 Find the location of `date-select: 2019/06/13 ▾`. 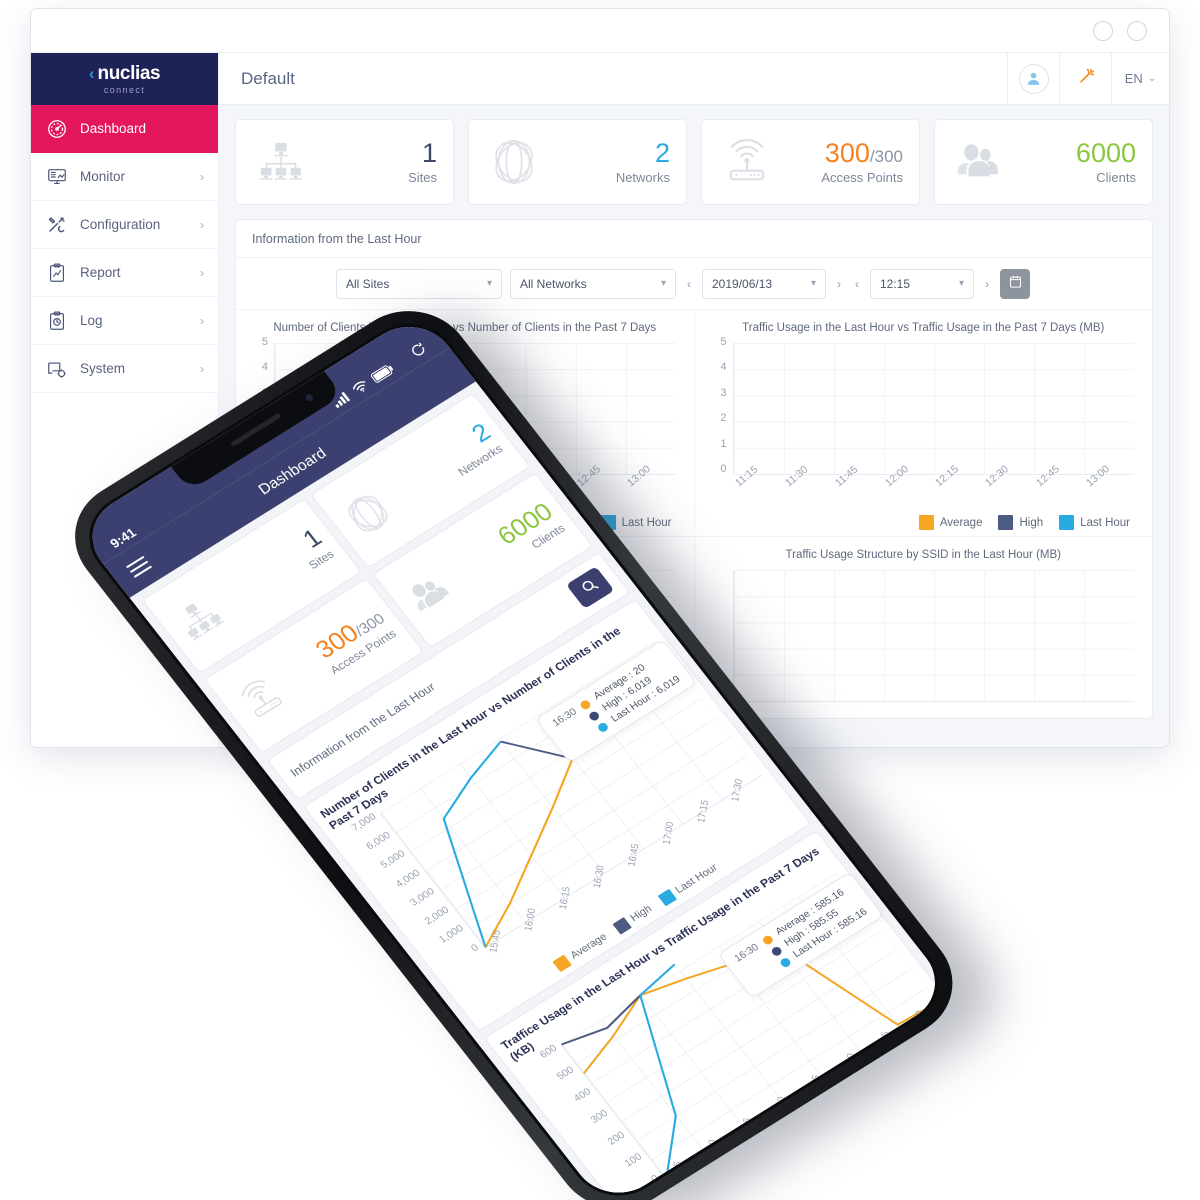

date-select: 2019/06/13 ▾ is located at coordinates (764, 283).